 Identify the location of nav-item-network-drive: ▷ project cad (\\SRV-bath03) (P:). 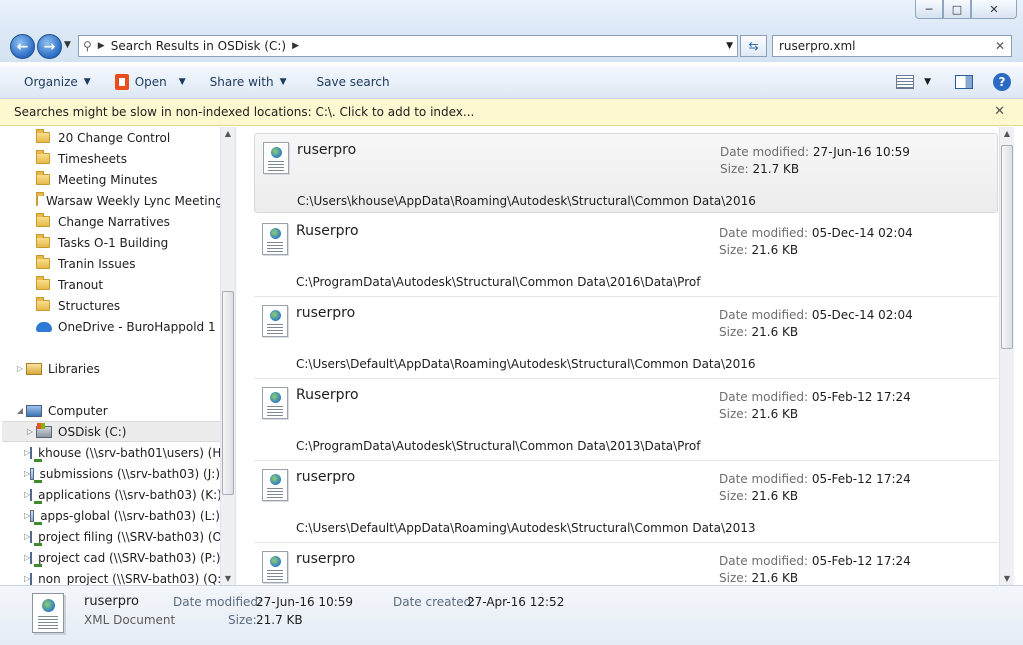
(122, 557).